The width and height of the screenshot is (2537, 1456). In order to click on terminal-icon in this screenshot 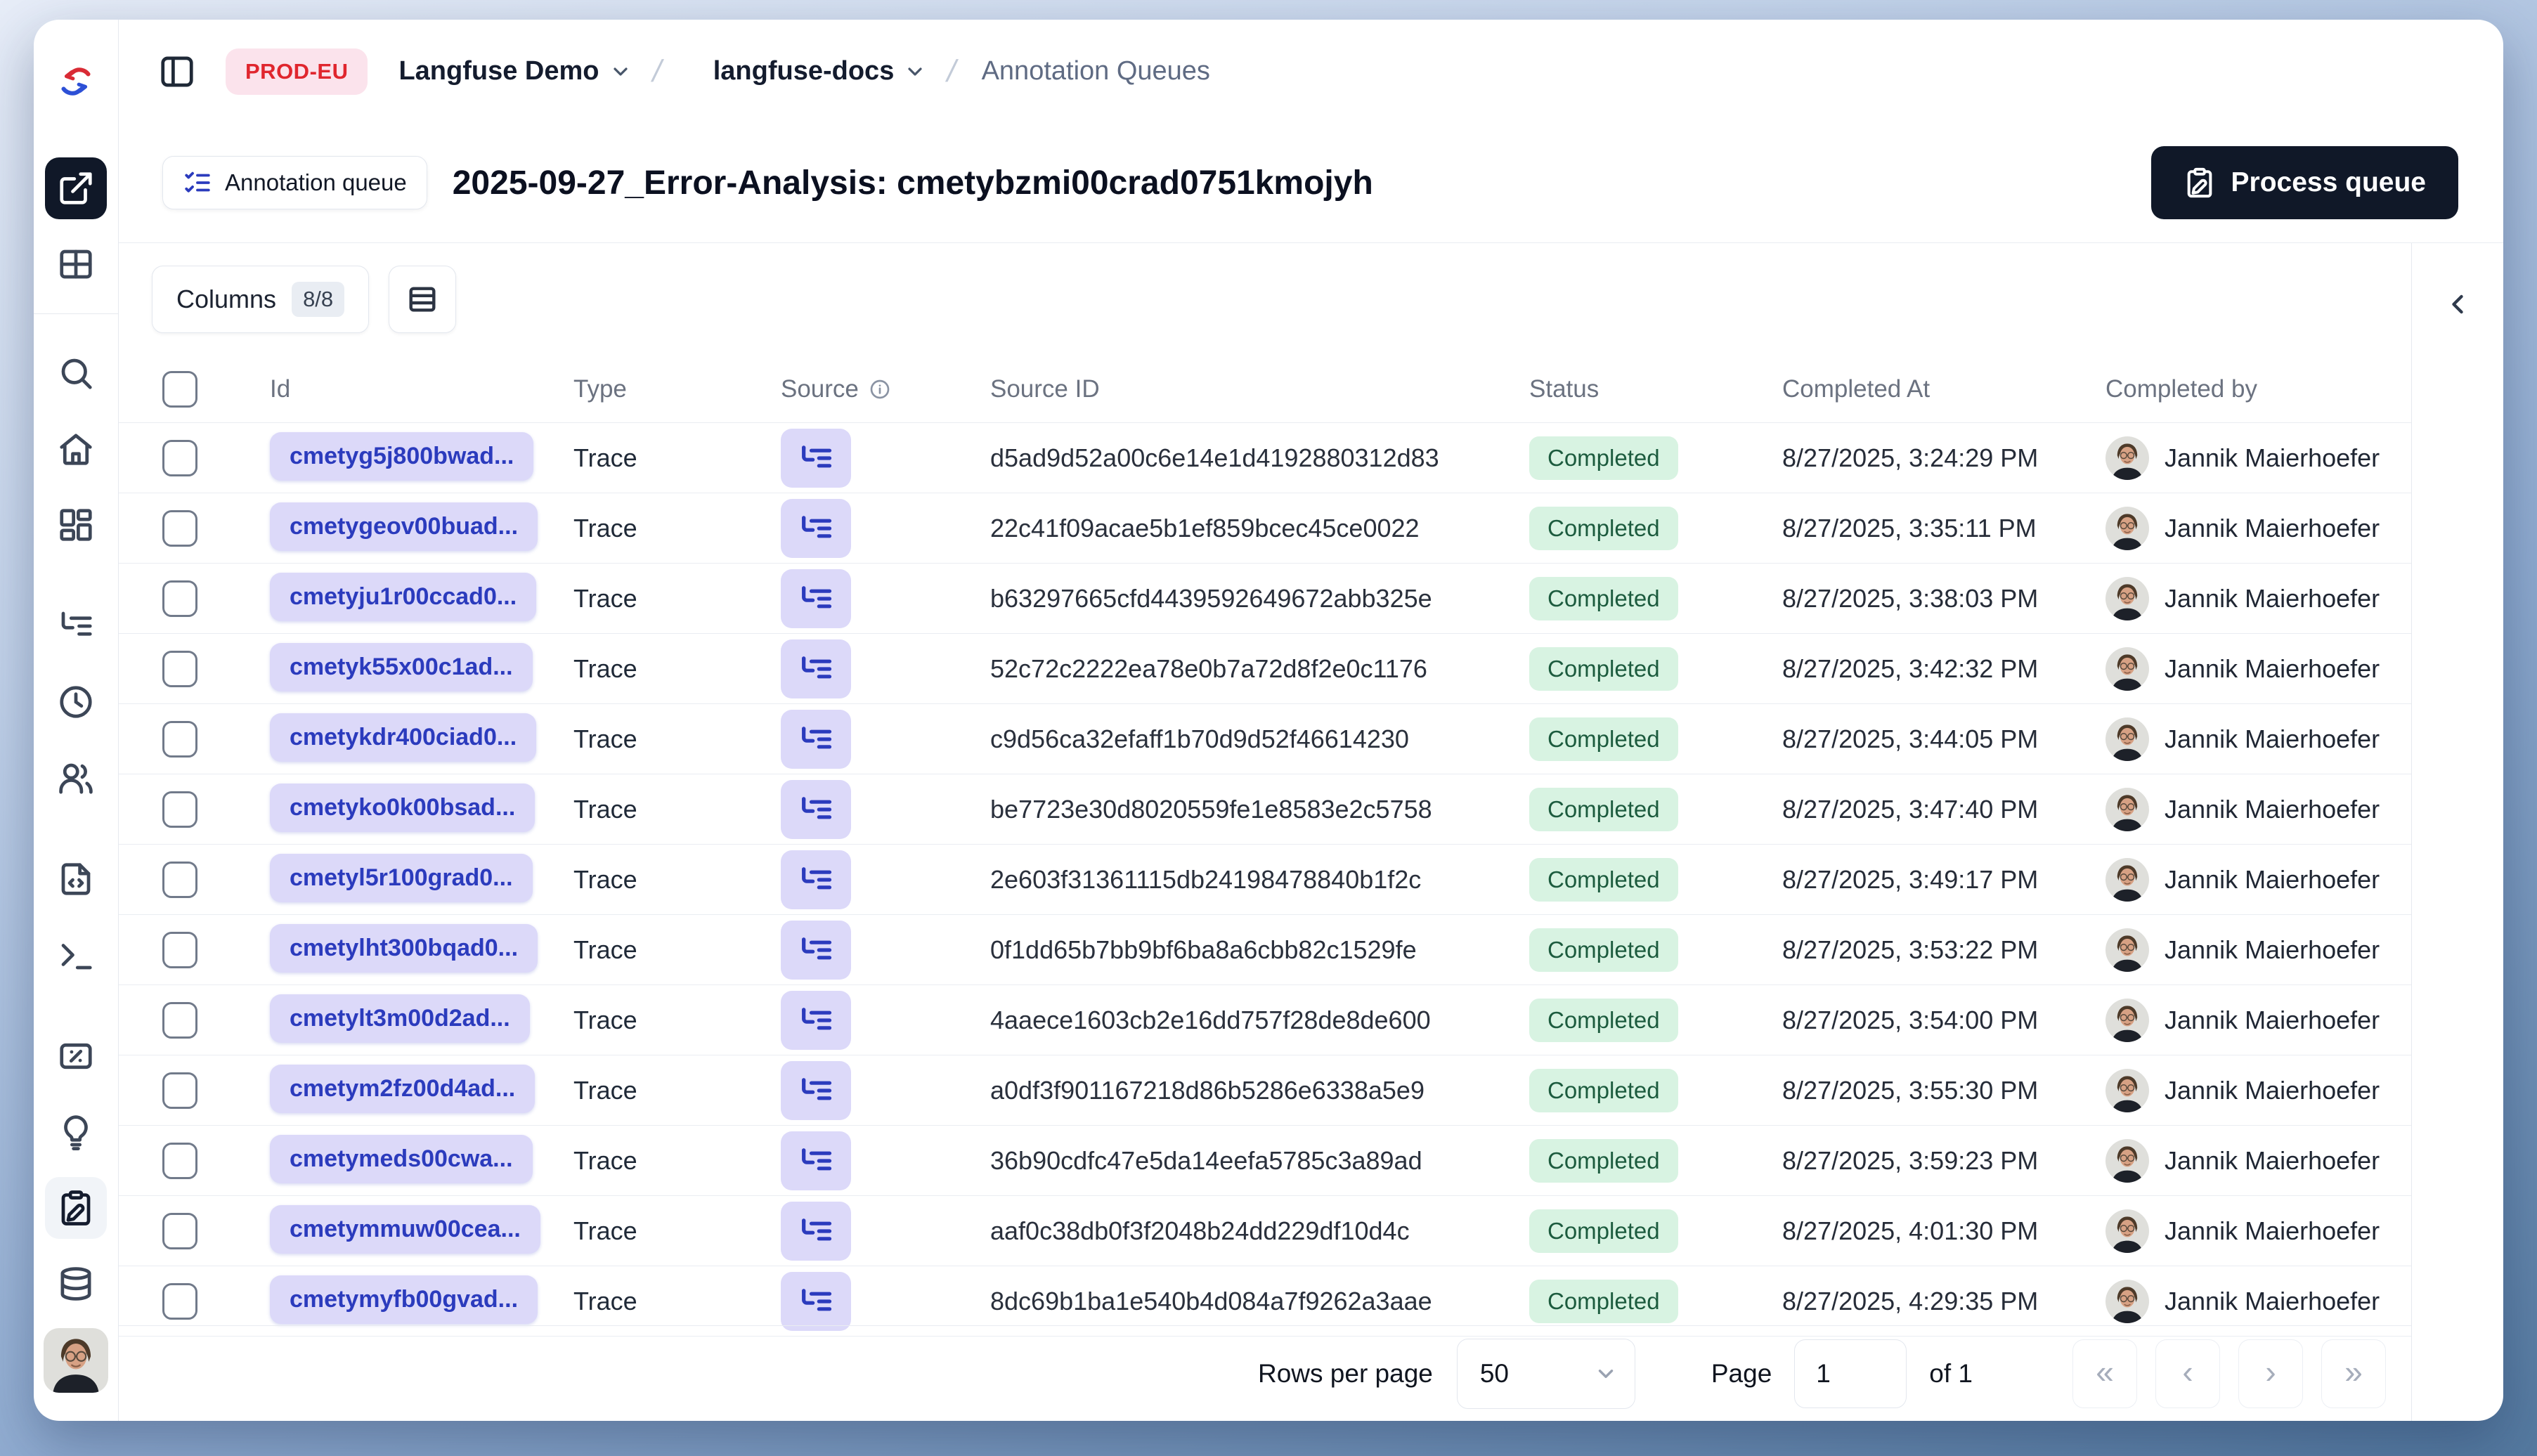, I will do `click(76, 955)`.